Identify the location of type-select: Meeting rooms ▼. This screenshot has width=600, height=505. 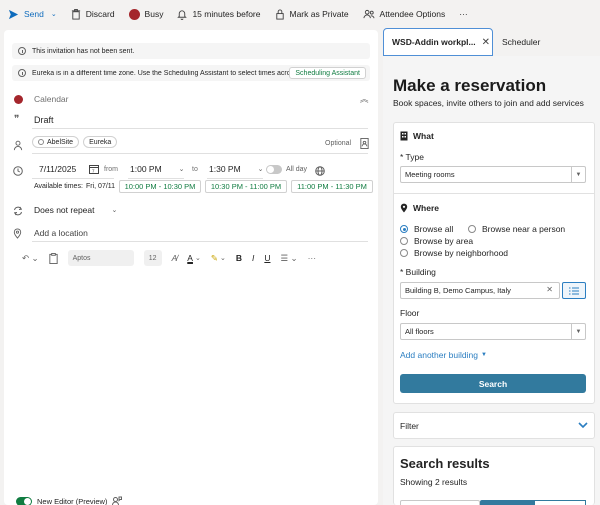
(493, 174).